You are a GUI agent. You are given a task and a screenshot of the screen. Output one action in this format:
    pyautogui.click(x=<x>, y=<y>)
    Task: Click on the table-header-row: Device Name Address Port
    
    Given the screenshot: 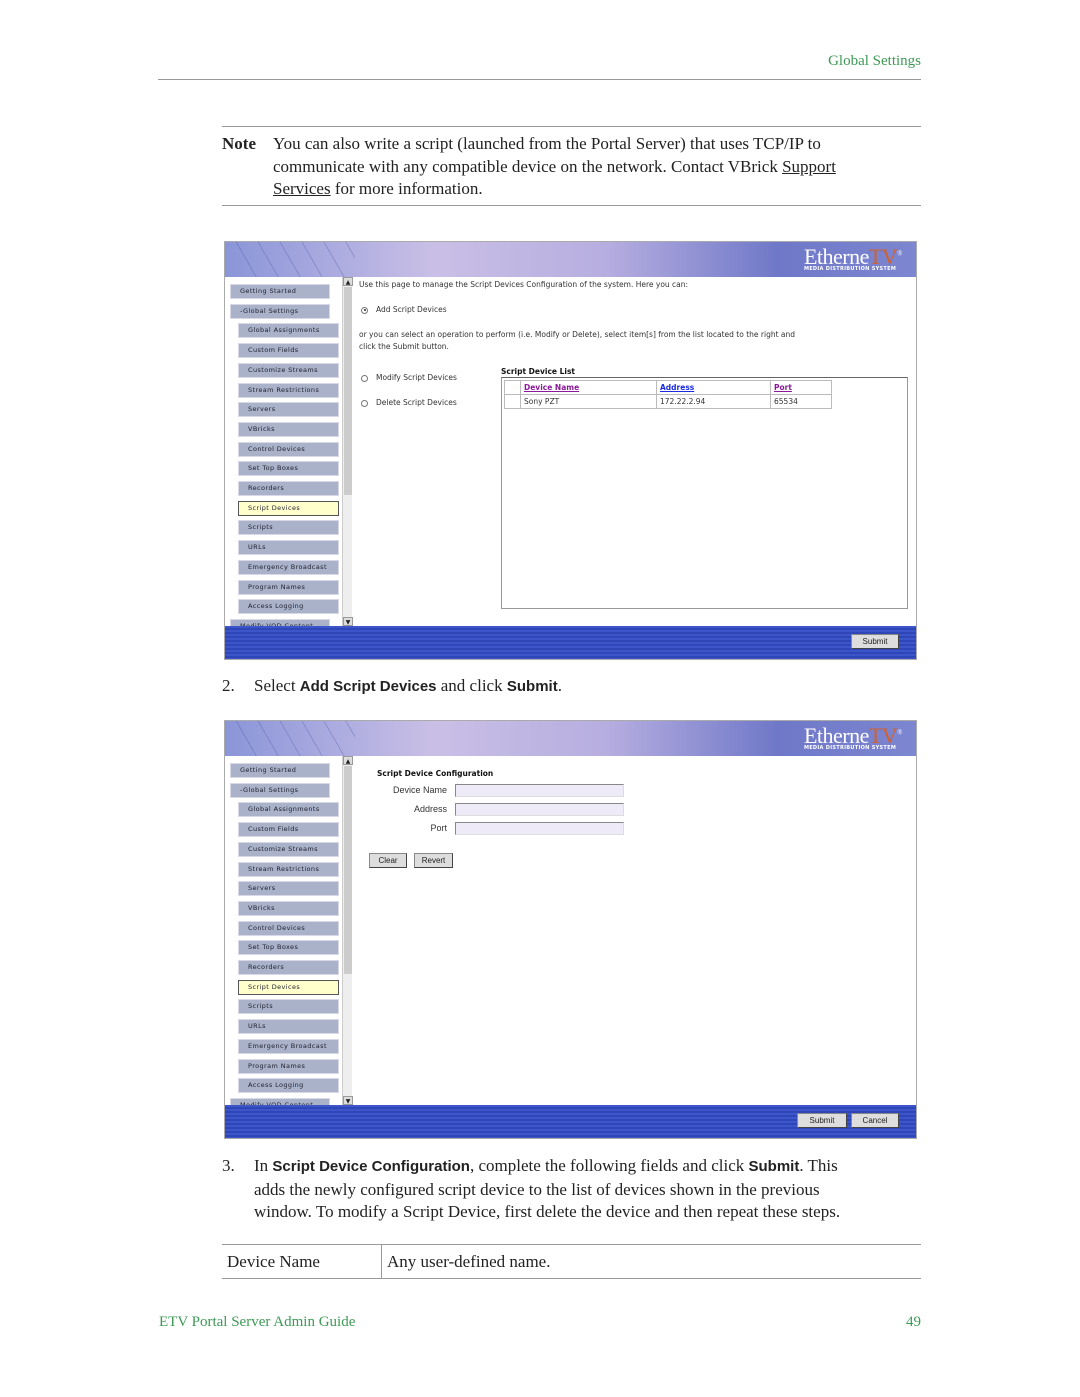 What is the action you would take?
    pyautogui.click(x=668, y=387)
    